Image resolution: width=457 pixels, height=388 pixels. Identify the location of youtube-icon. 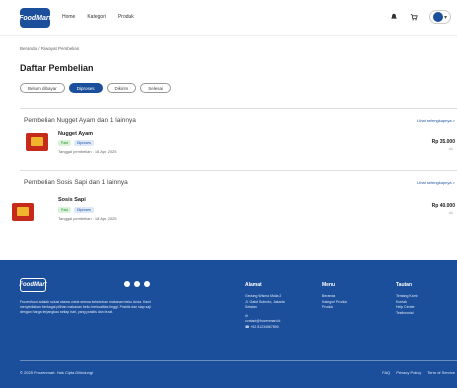
(147, 284).